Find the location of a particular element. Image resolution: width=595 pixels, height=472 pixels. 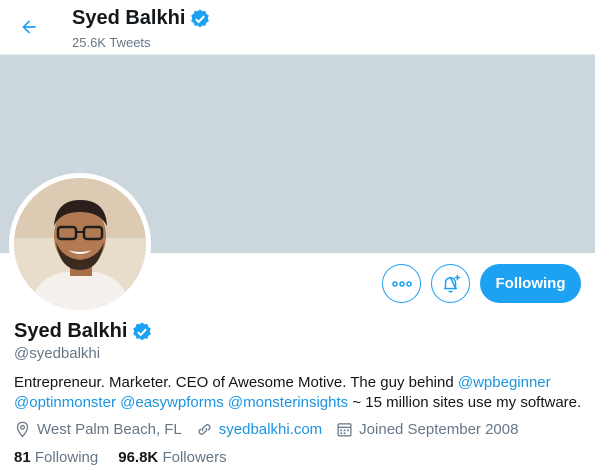

avatar is located at coordinates (80, 244).